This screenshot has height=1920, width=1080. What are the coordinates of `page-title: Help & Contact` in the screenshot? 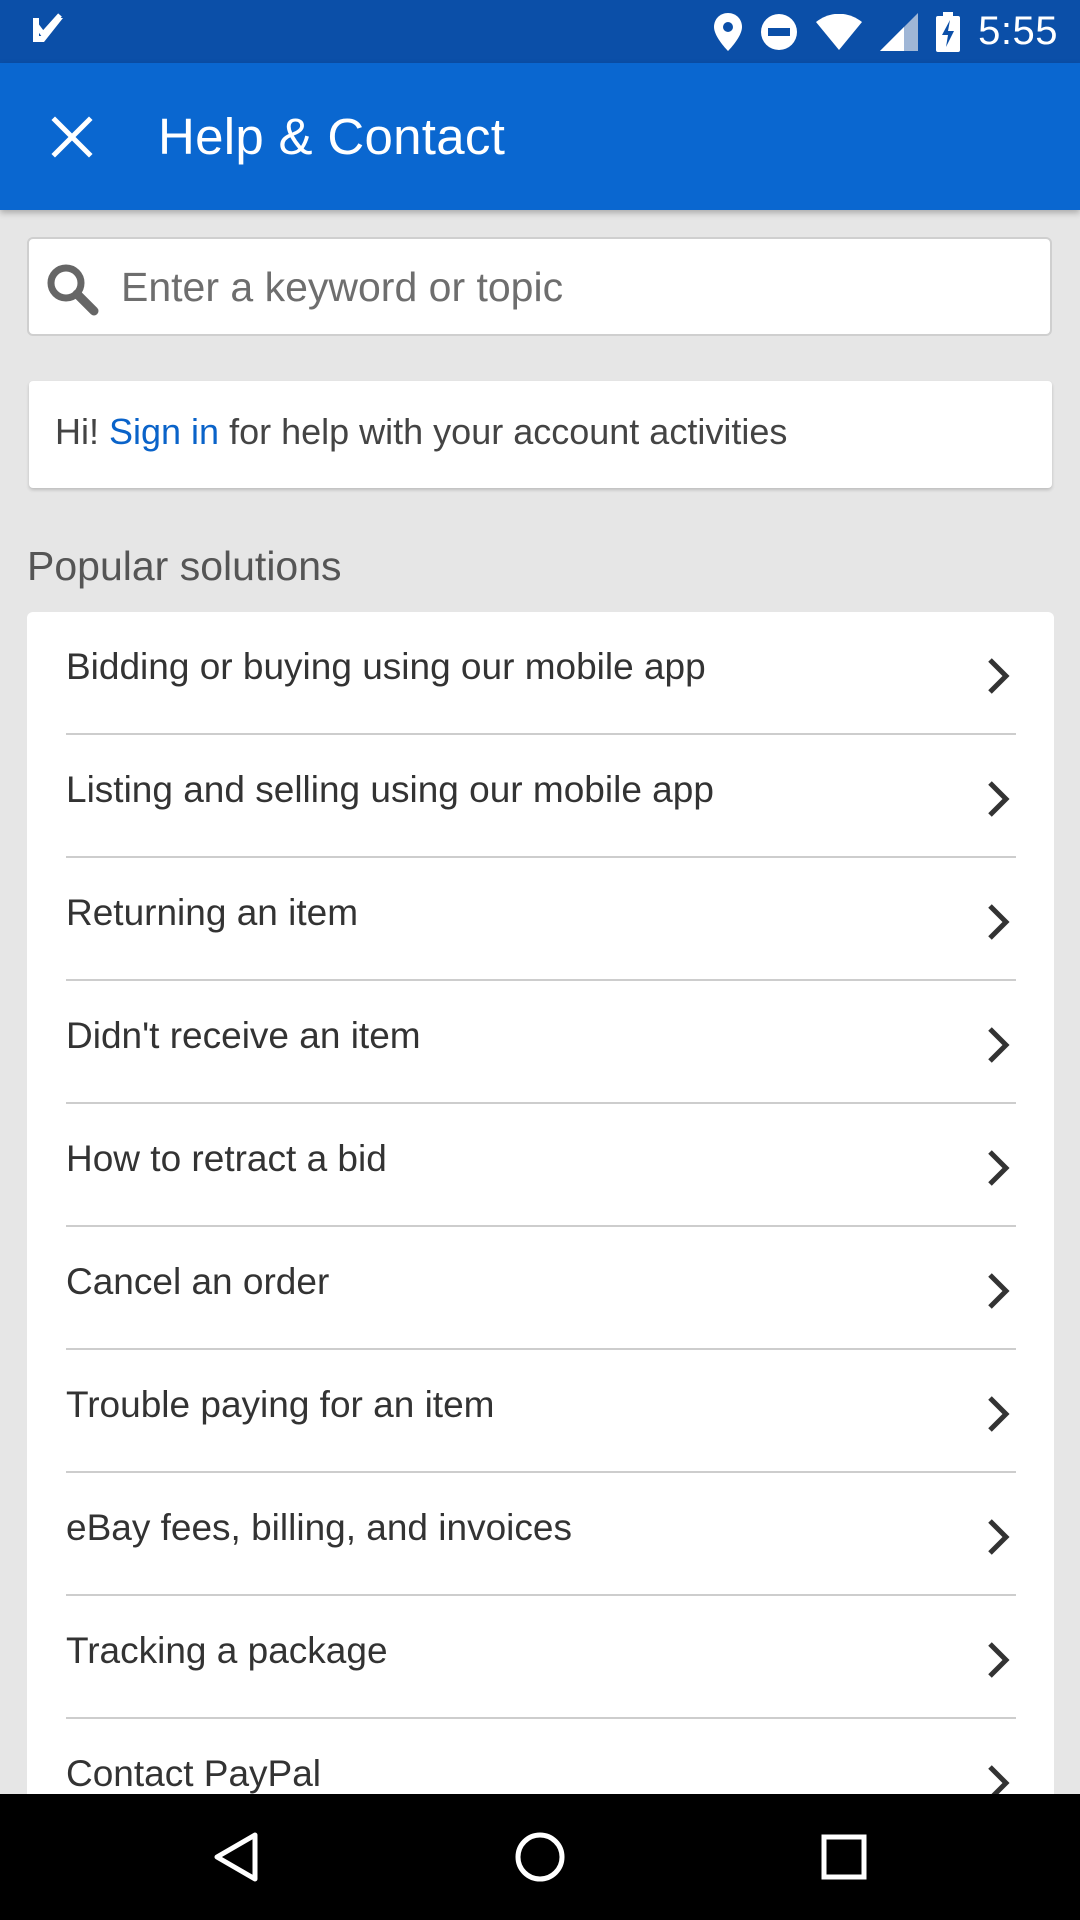 It's located at (332, 136).